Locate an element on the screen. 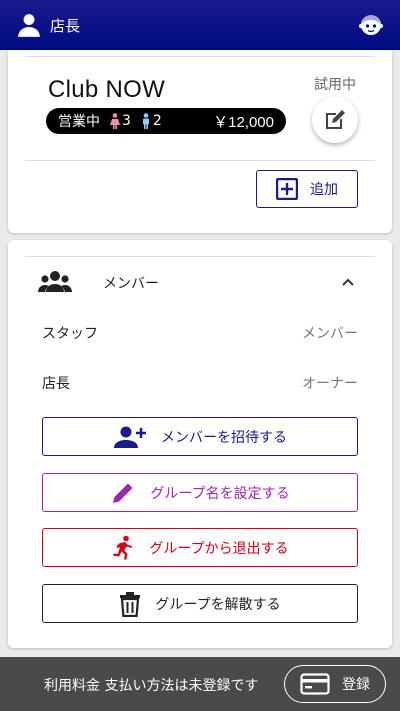  members-section-header: メンバー is located at coordinates (200, 282).